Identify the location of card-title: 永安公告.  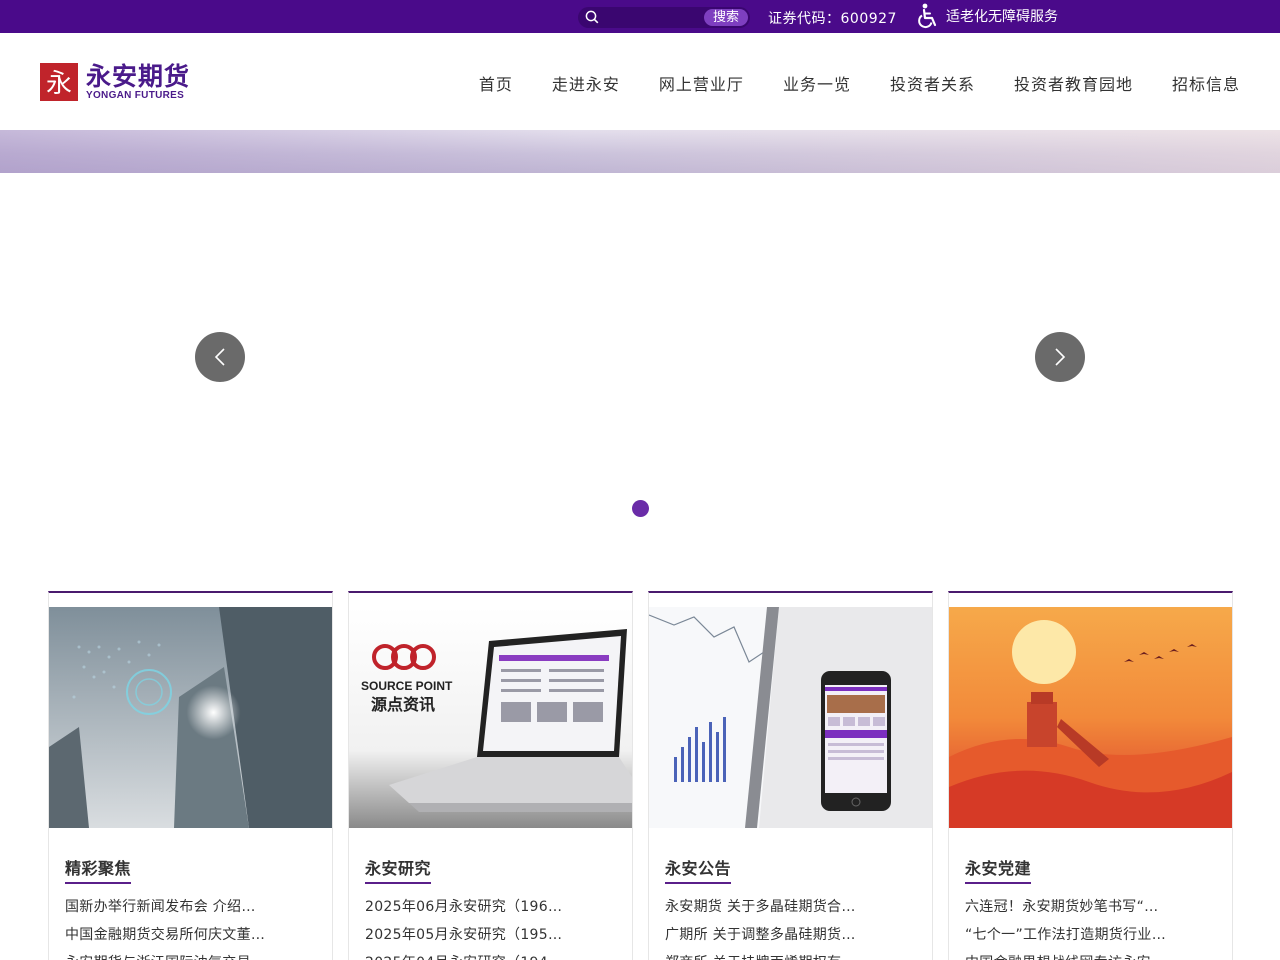
(698, 869).